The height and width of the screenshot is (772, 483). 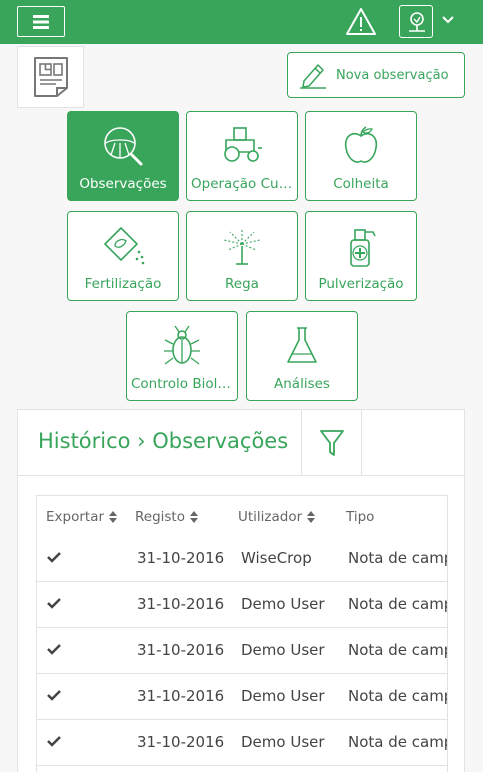 What do you see at coordinates (361, 144) in the screenshot?
I see `apple-icon` at bounding box center [361, 144].